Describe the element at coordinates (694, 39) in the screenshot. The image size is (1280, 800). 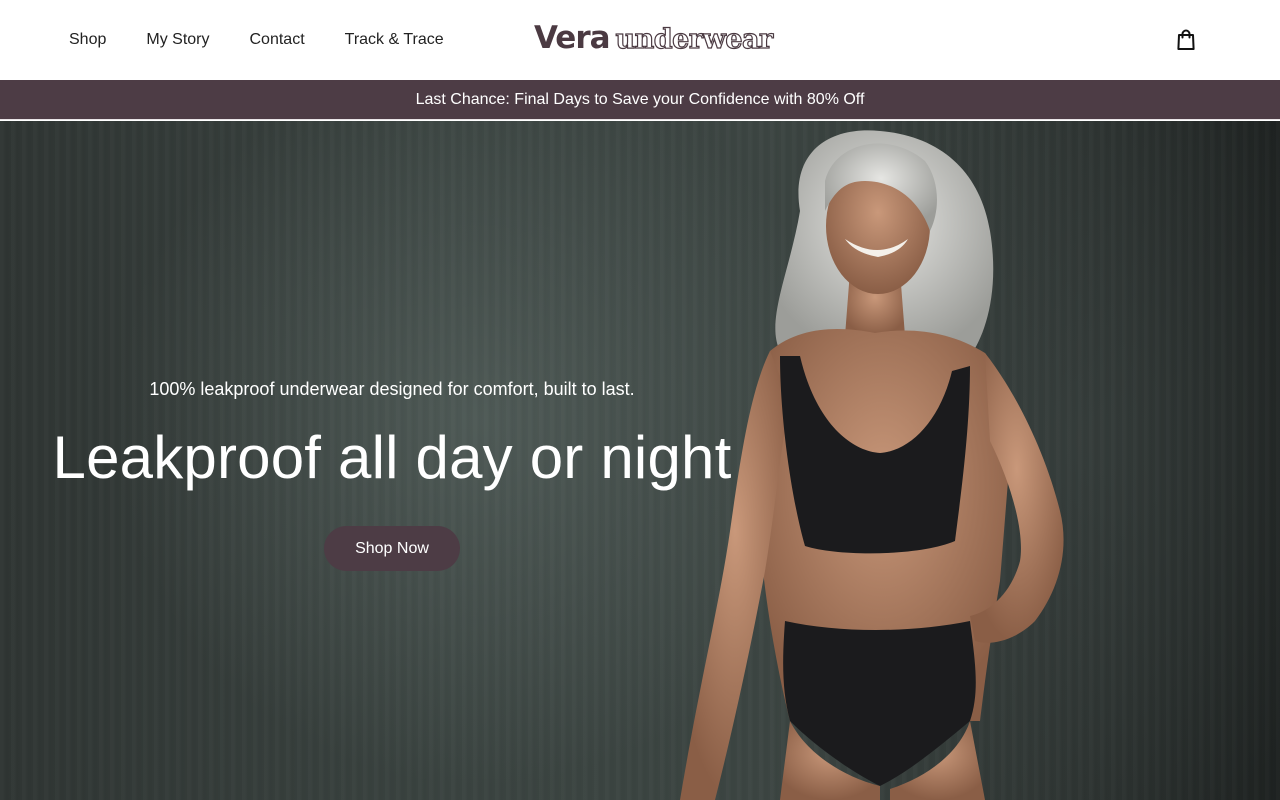
I see `logo-secondary-text: underwear` at that location.